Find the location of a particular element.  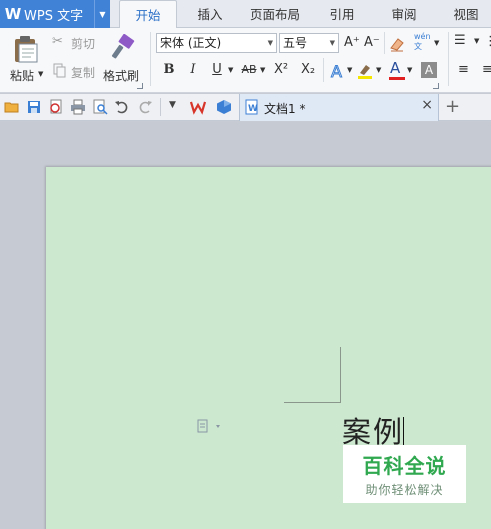

copy-button: 复制 is located at coordinates (76, 72).